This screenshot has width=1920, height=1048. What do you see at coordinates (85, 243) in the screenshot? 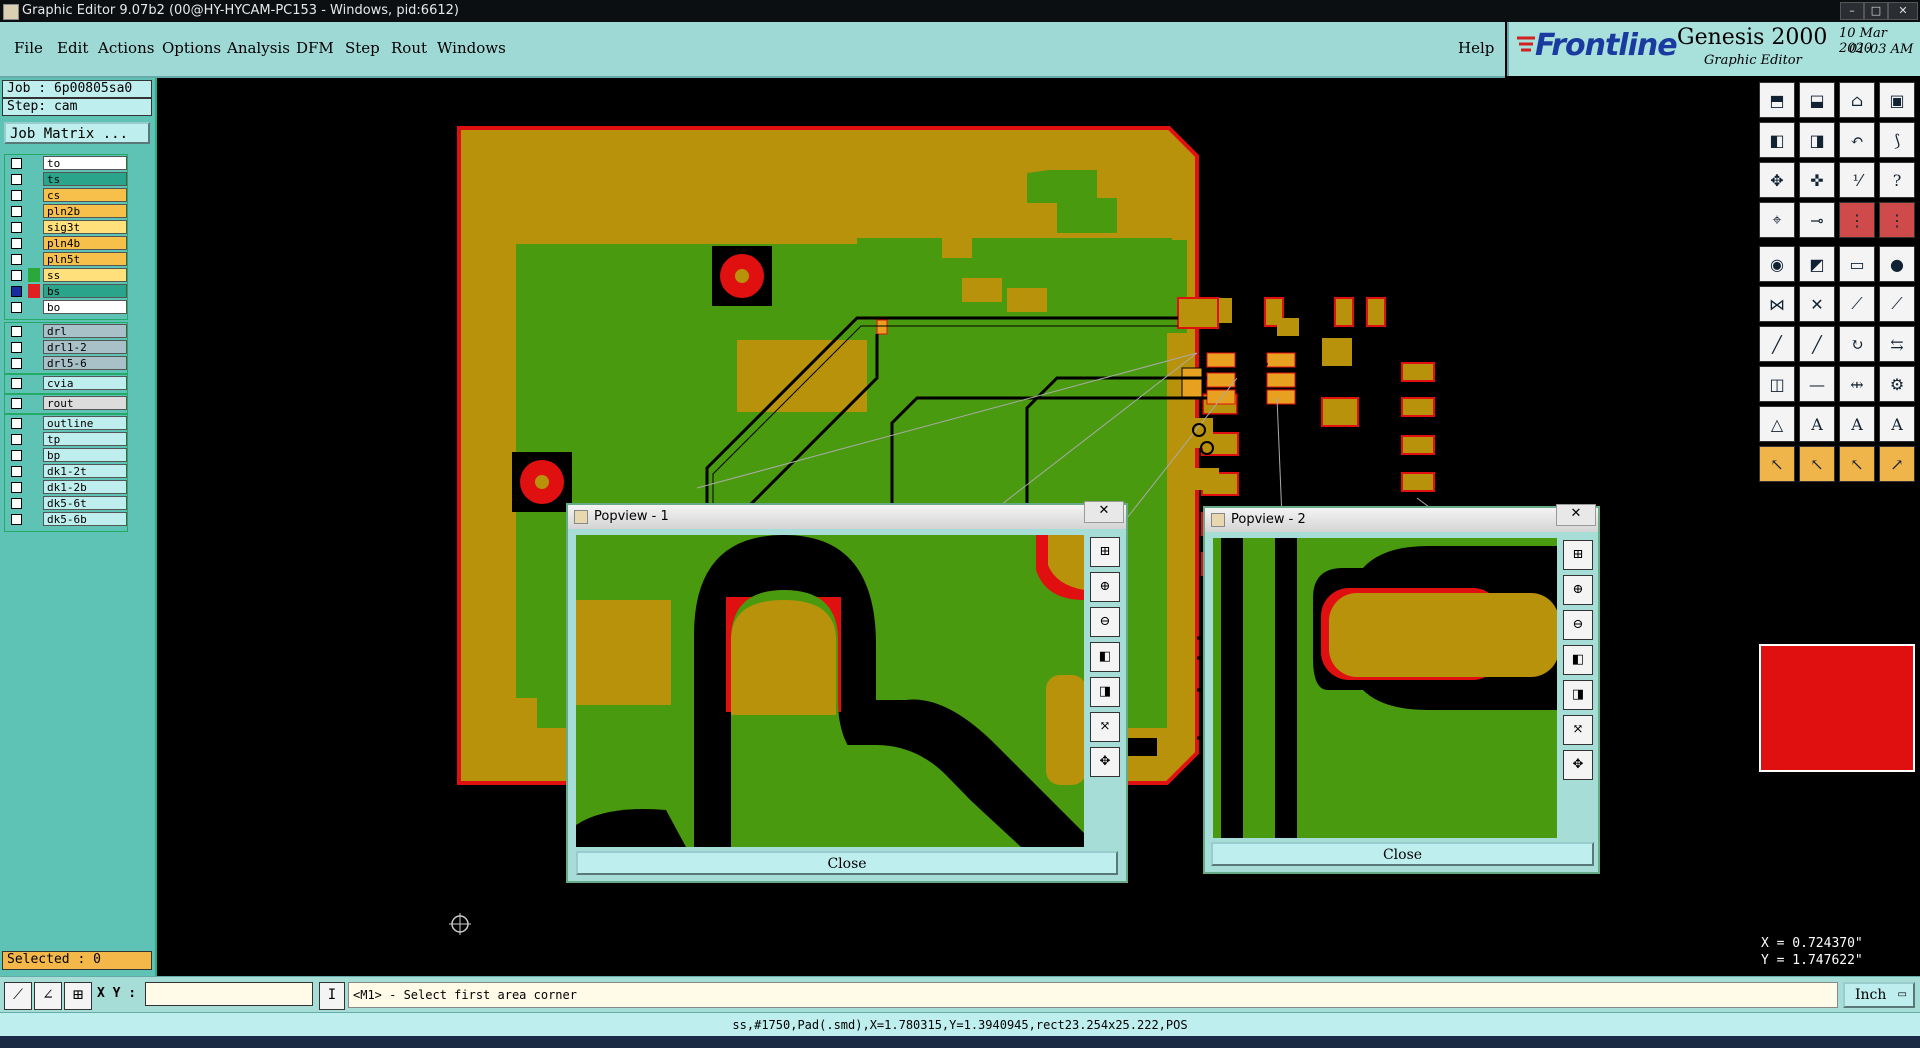
I see `layer-name: pln4b` at bounding box center [85, 243].